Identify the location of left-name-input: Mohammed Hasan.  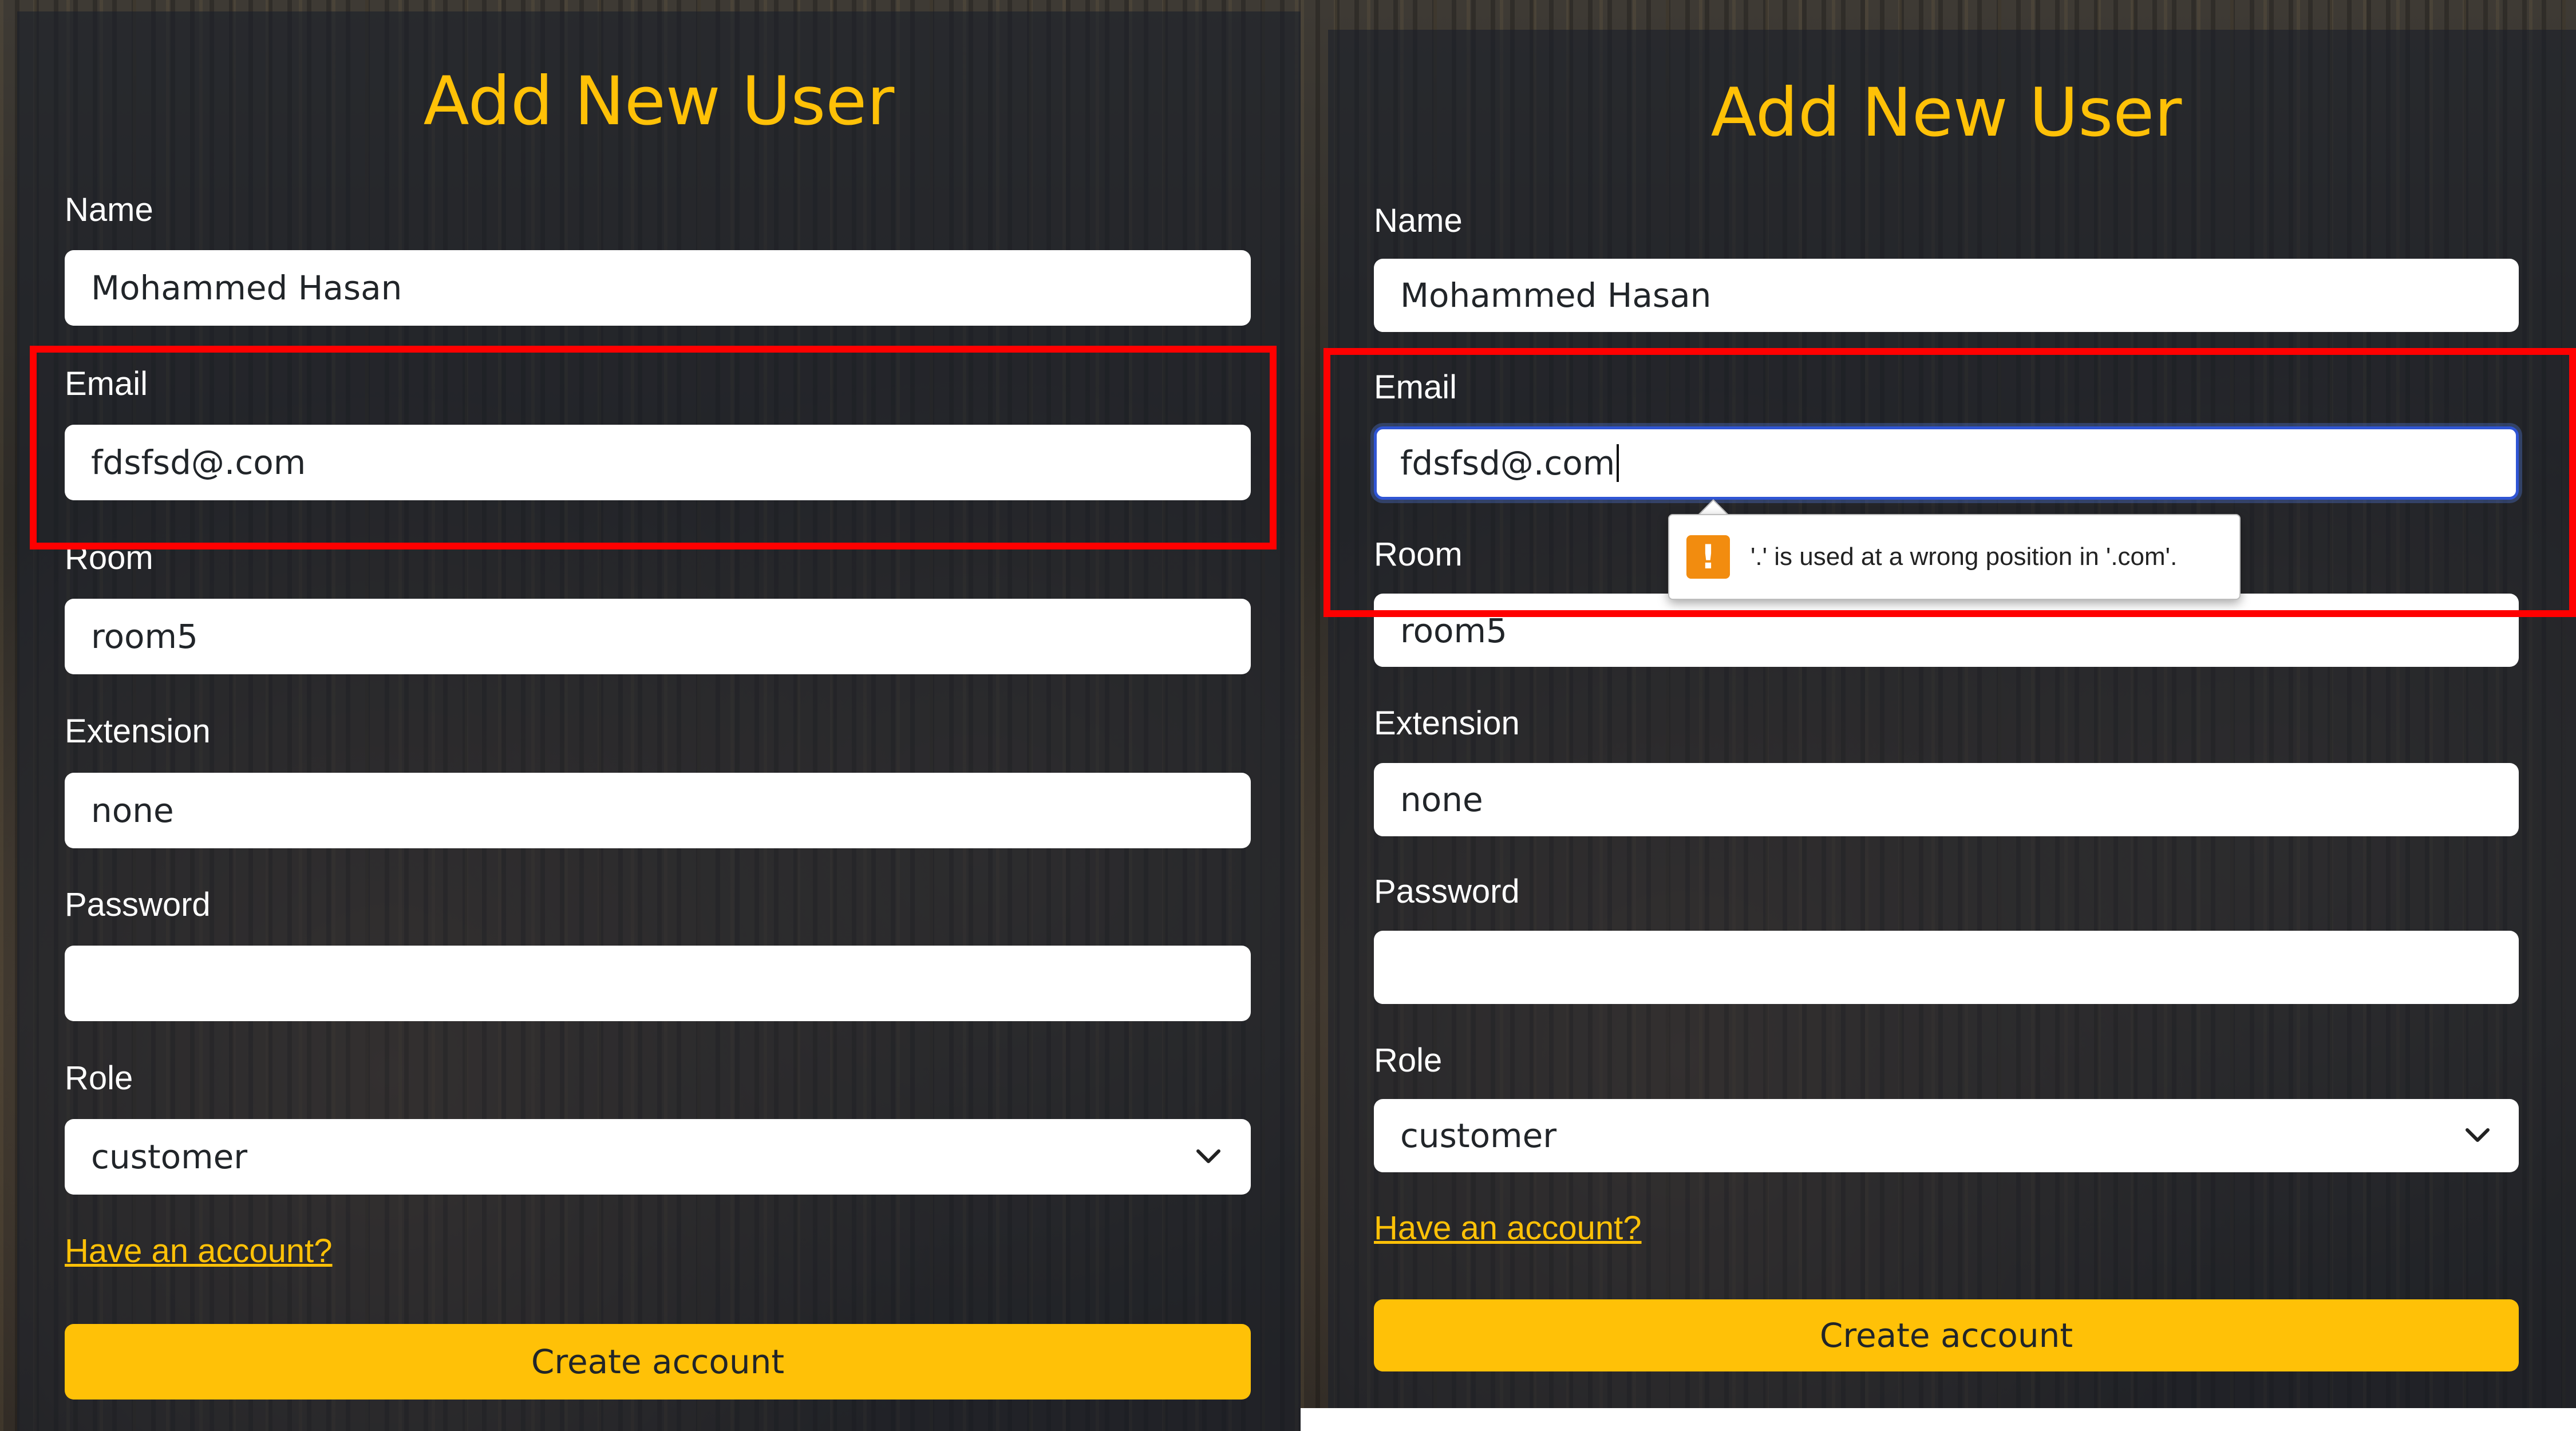
(658, 288).